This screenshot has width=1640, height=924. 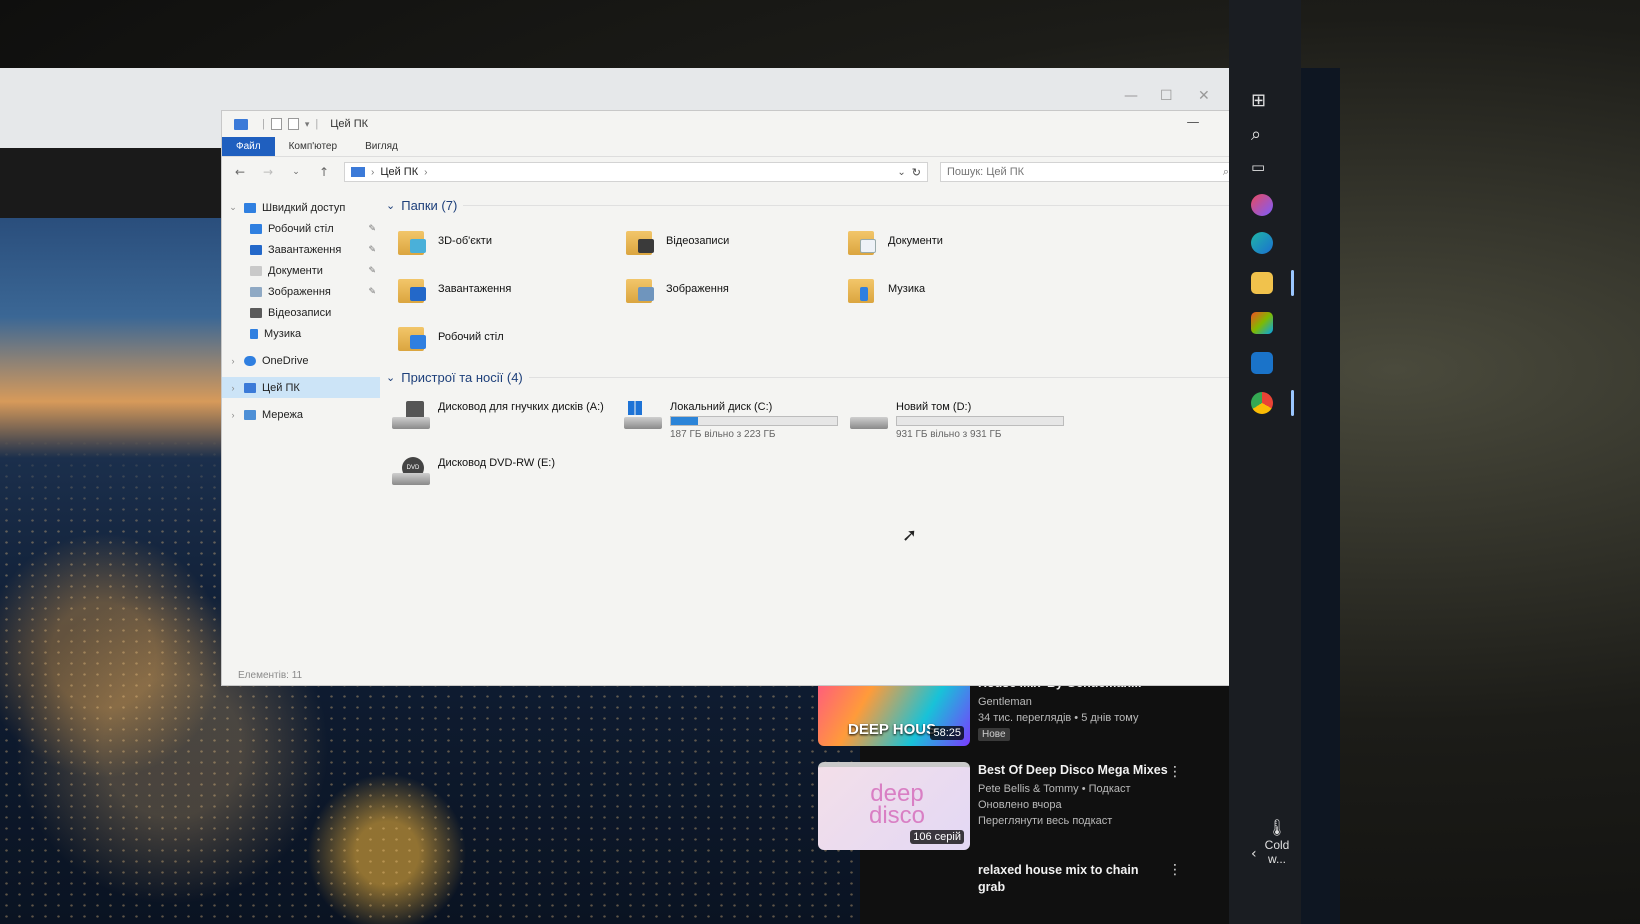 What do you see at coordinates (1085, 172) in the screenshot?
I see `search-input` at bounding box center [1085, 172].